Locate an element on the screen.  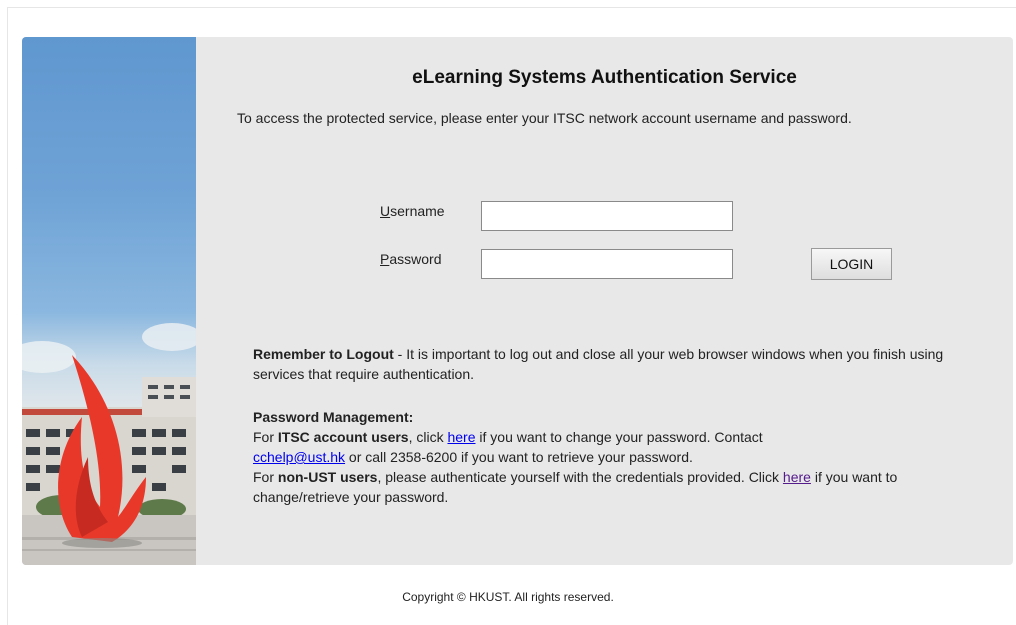
login-button: LOGIN is located at coordinates (851, 264).